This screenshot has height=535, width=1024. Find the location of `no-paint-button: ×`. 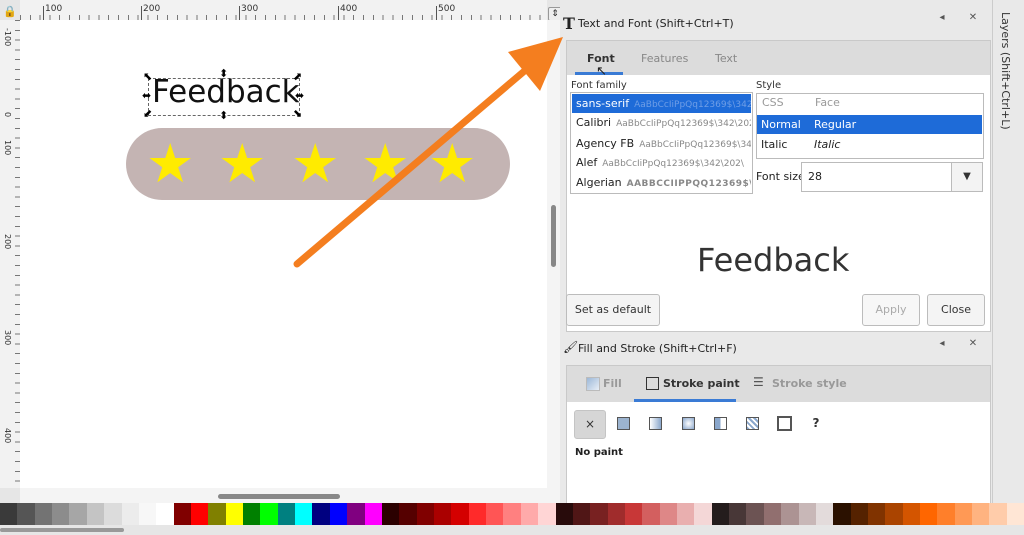

no-paint-button: × is located at coordinates (590, 424).